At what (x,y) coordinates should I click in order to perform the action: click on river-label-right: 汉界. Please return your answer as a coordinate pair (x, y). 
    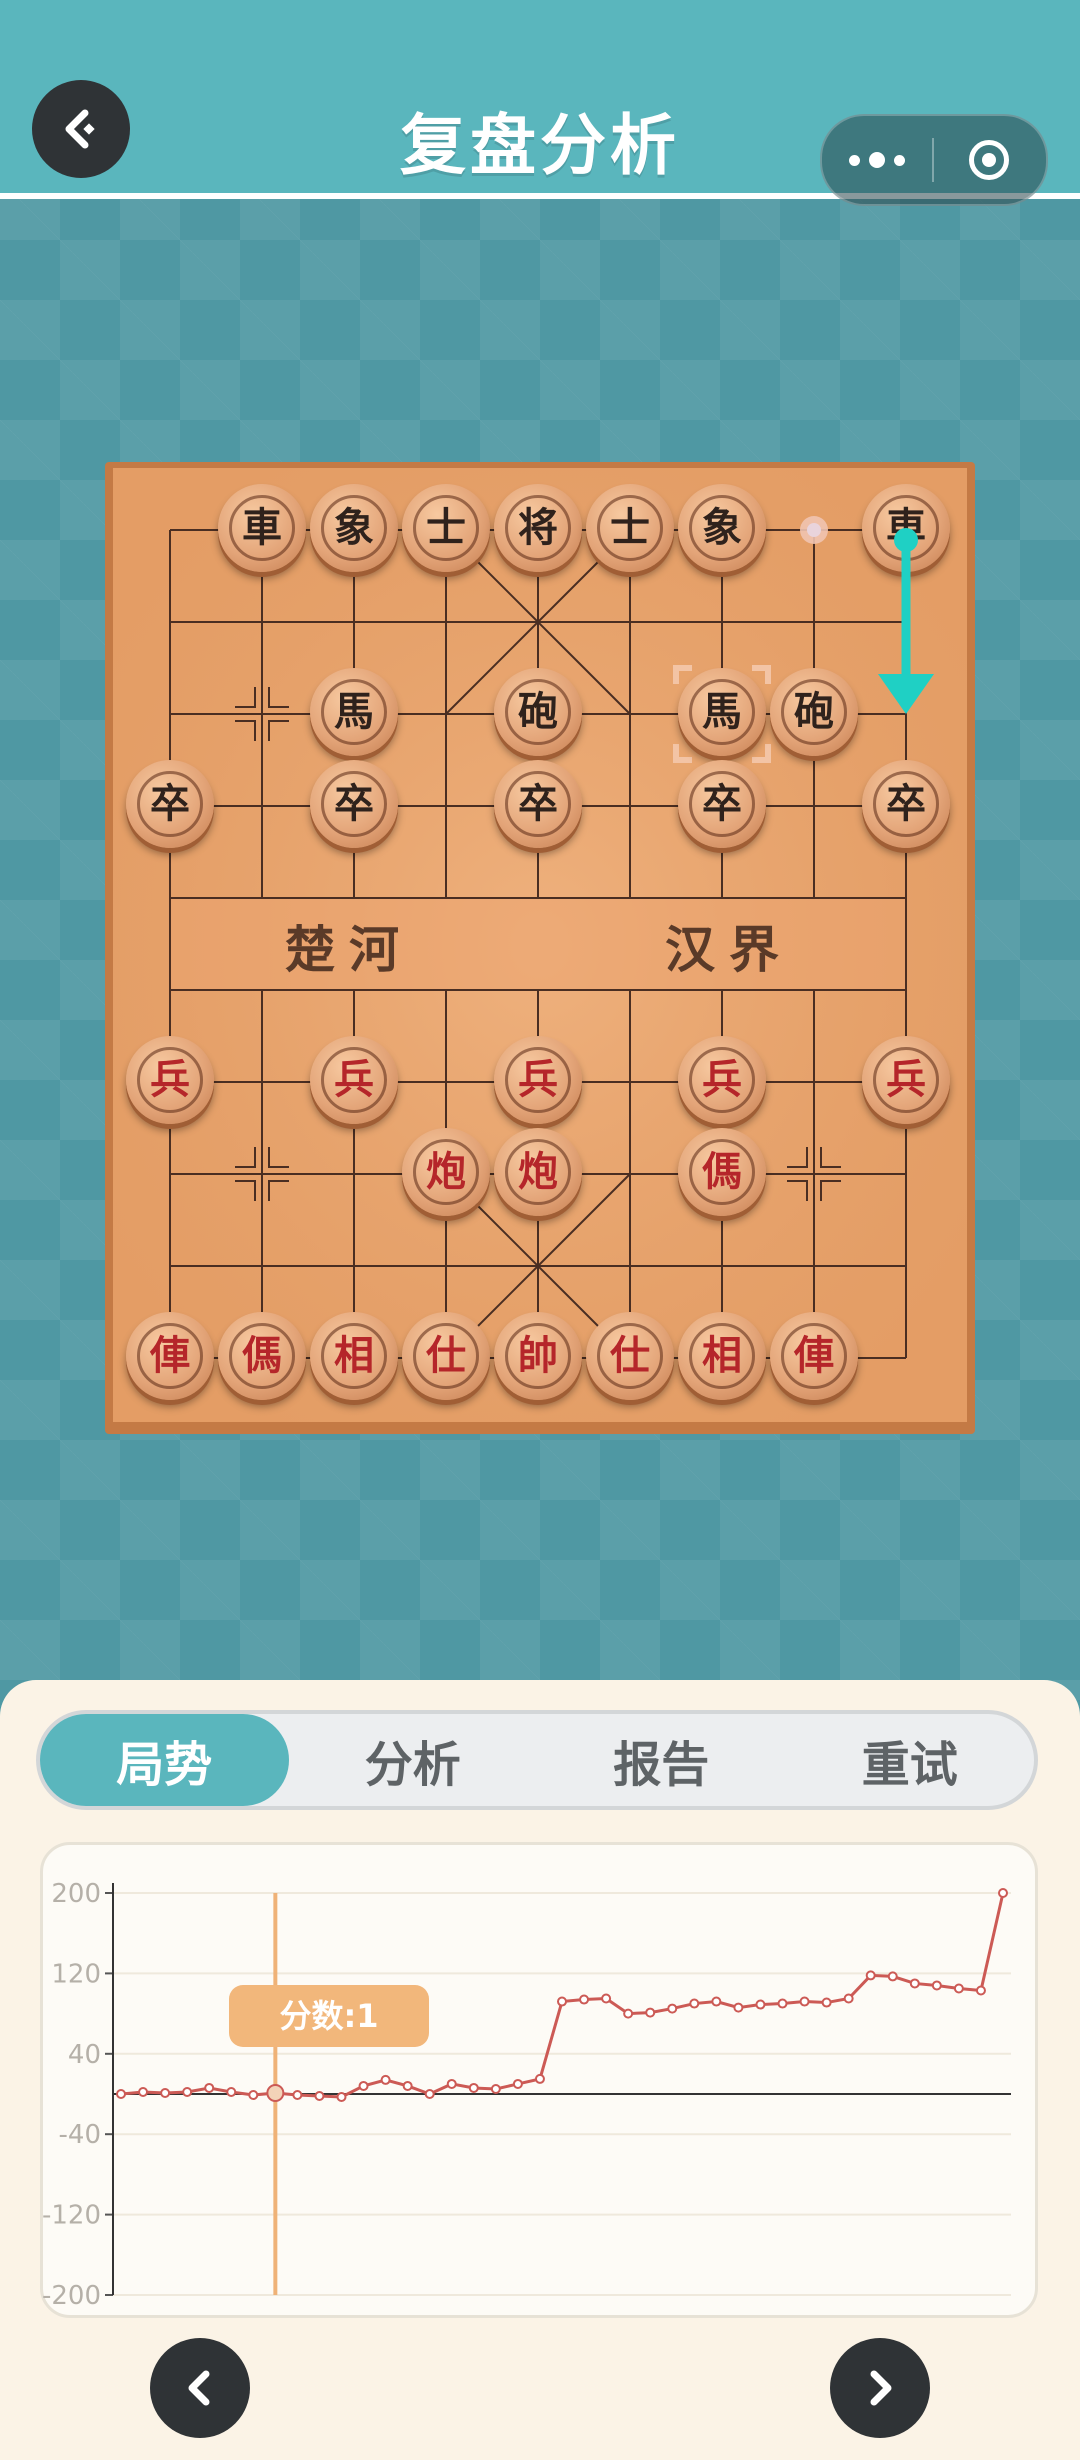
    Looking at the image, I should click on (729, 949).